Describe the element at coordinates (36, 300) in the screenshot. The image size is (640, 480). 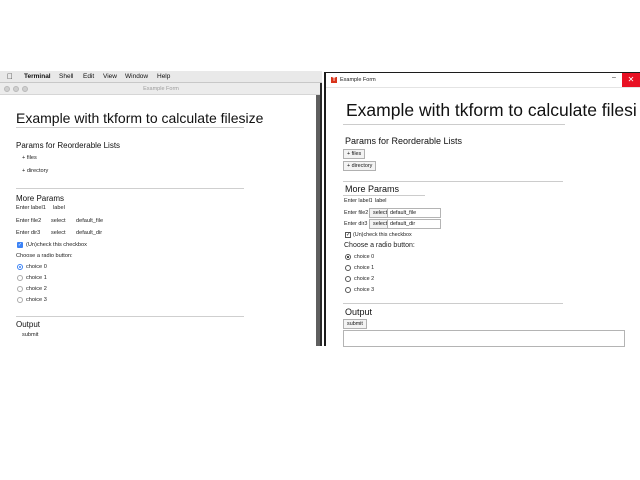
I see `mac-radio-label-3: choice 3` at that location.